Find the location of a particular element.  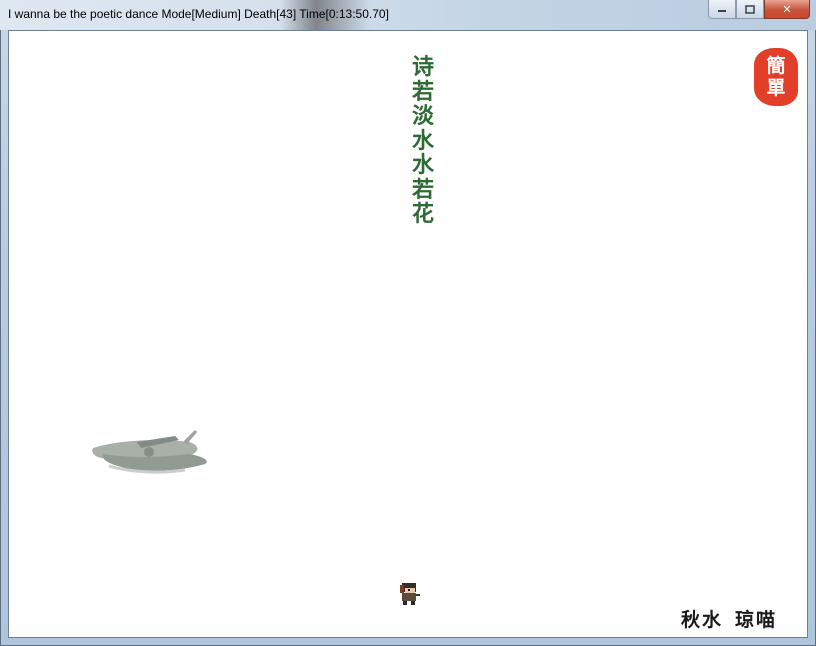

poem-char: 淡 is located at coordinates (422, 116).